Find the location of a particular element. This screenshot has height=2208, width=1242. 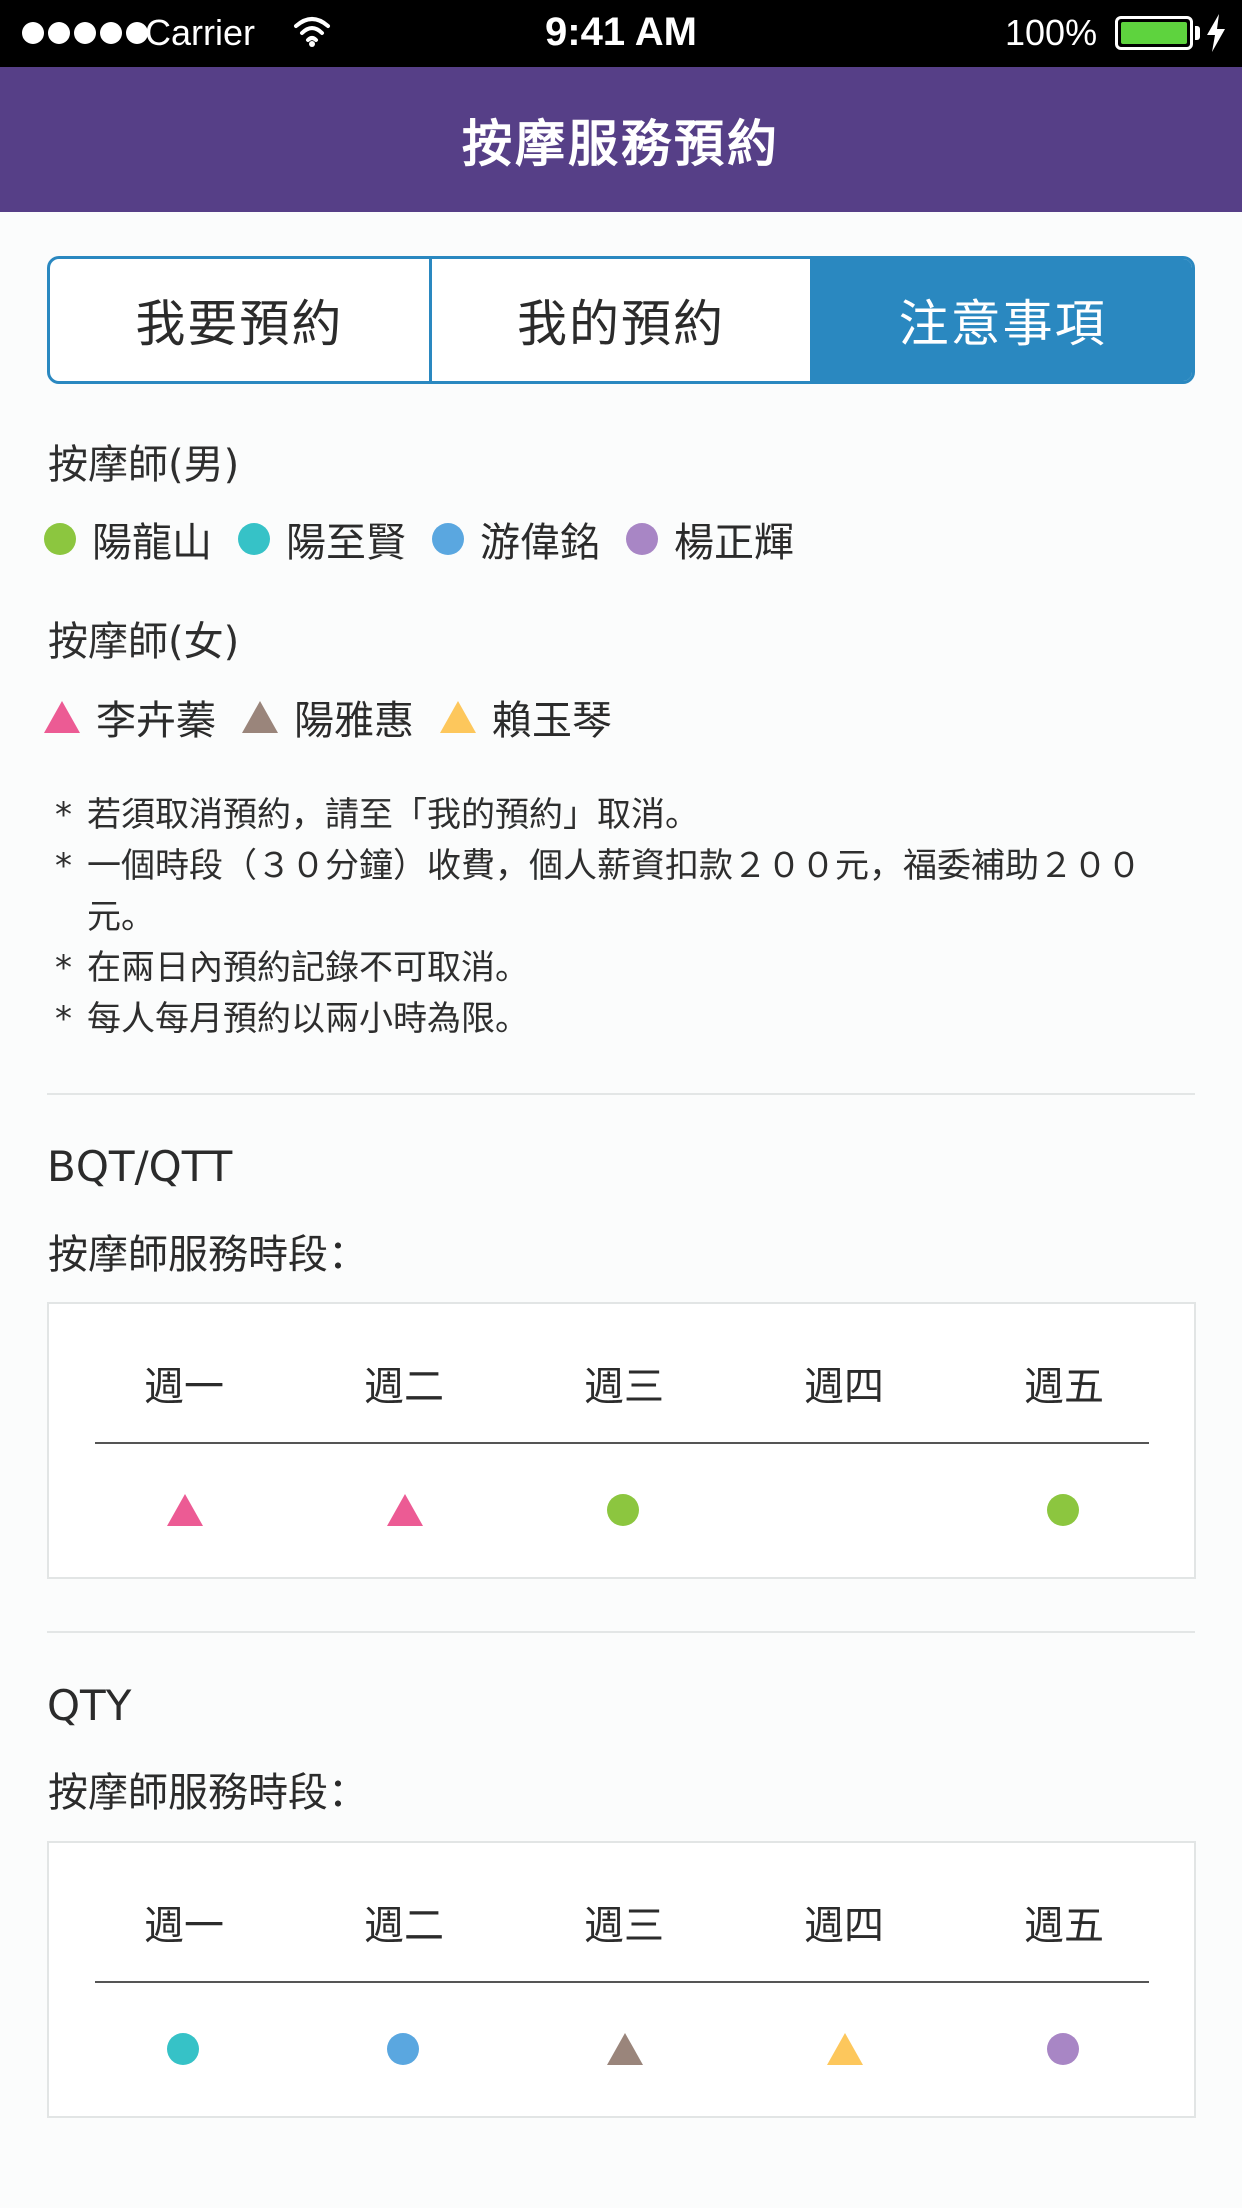

battery-percentage: 100% is located at coordinates (1051, 32).